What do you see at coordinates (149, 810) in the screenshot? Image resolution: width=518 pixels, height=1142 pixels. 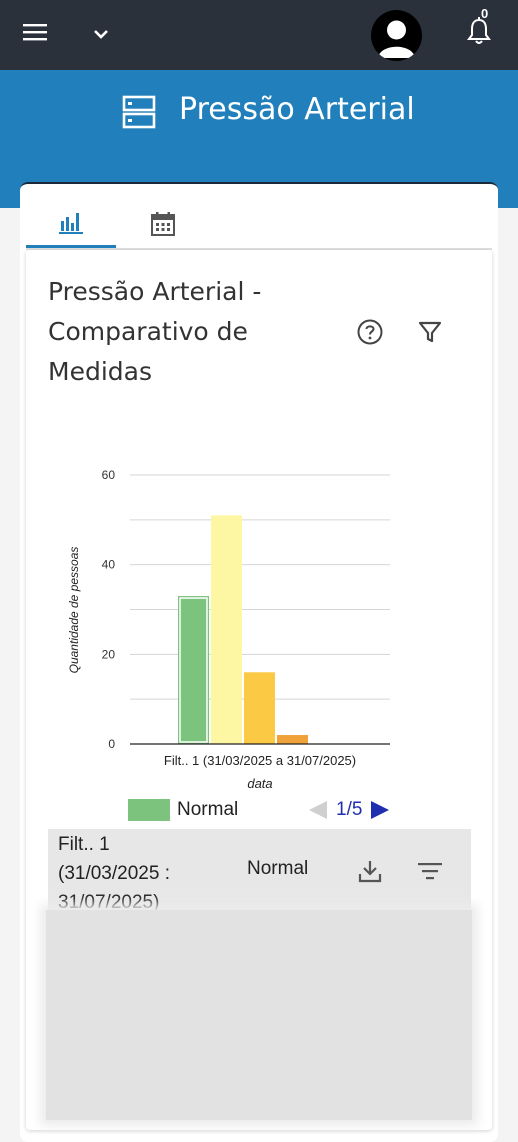 I see `legend-swatch` at bounding box center [149, 810].